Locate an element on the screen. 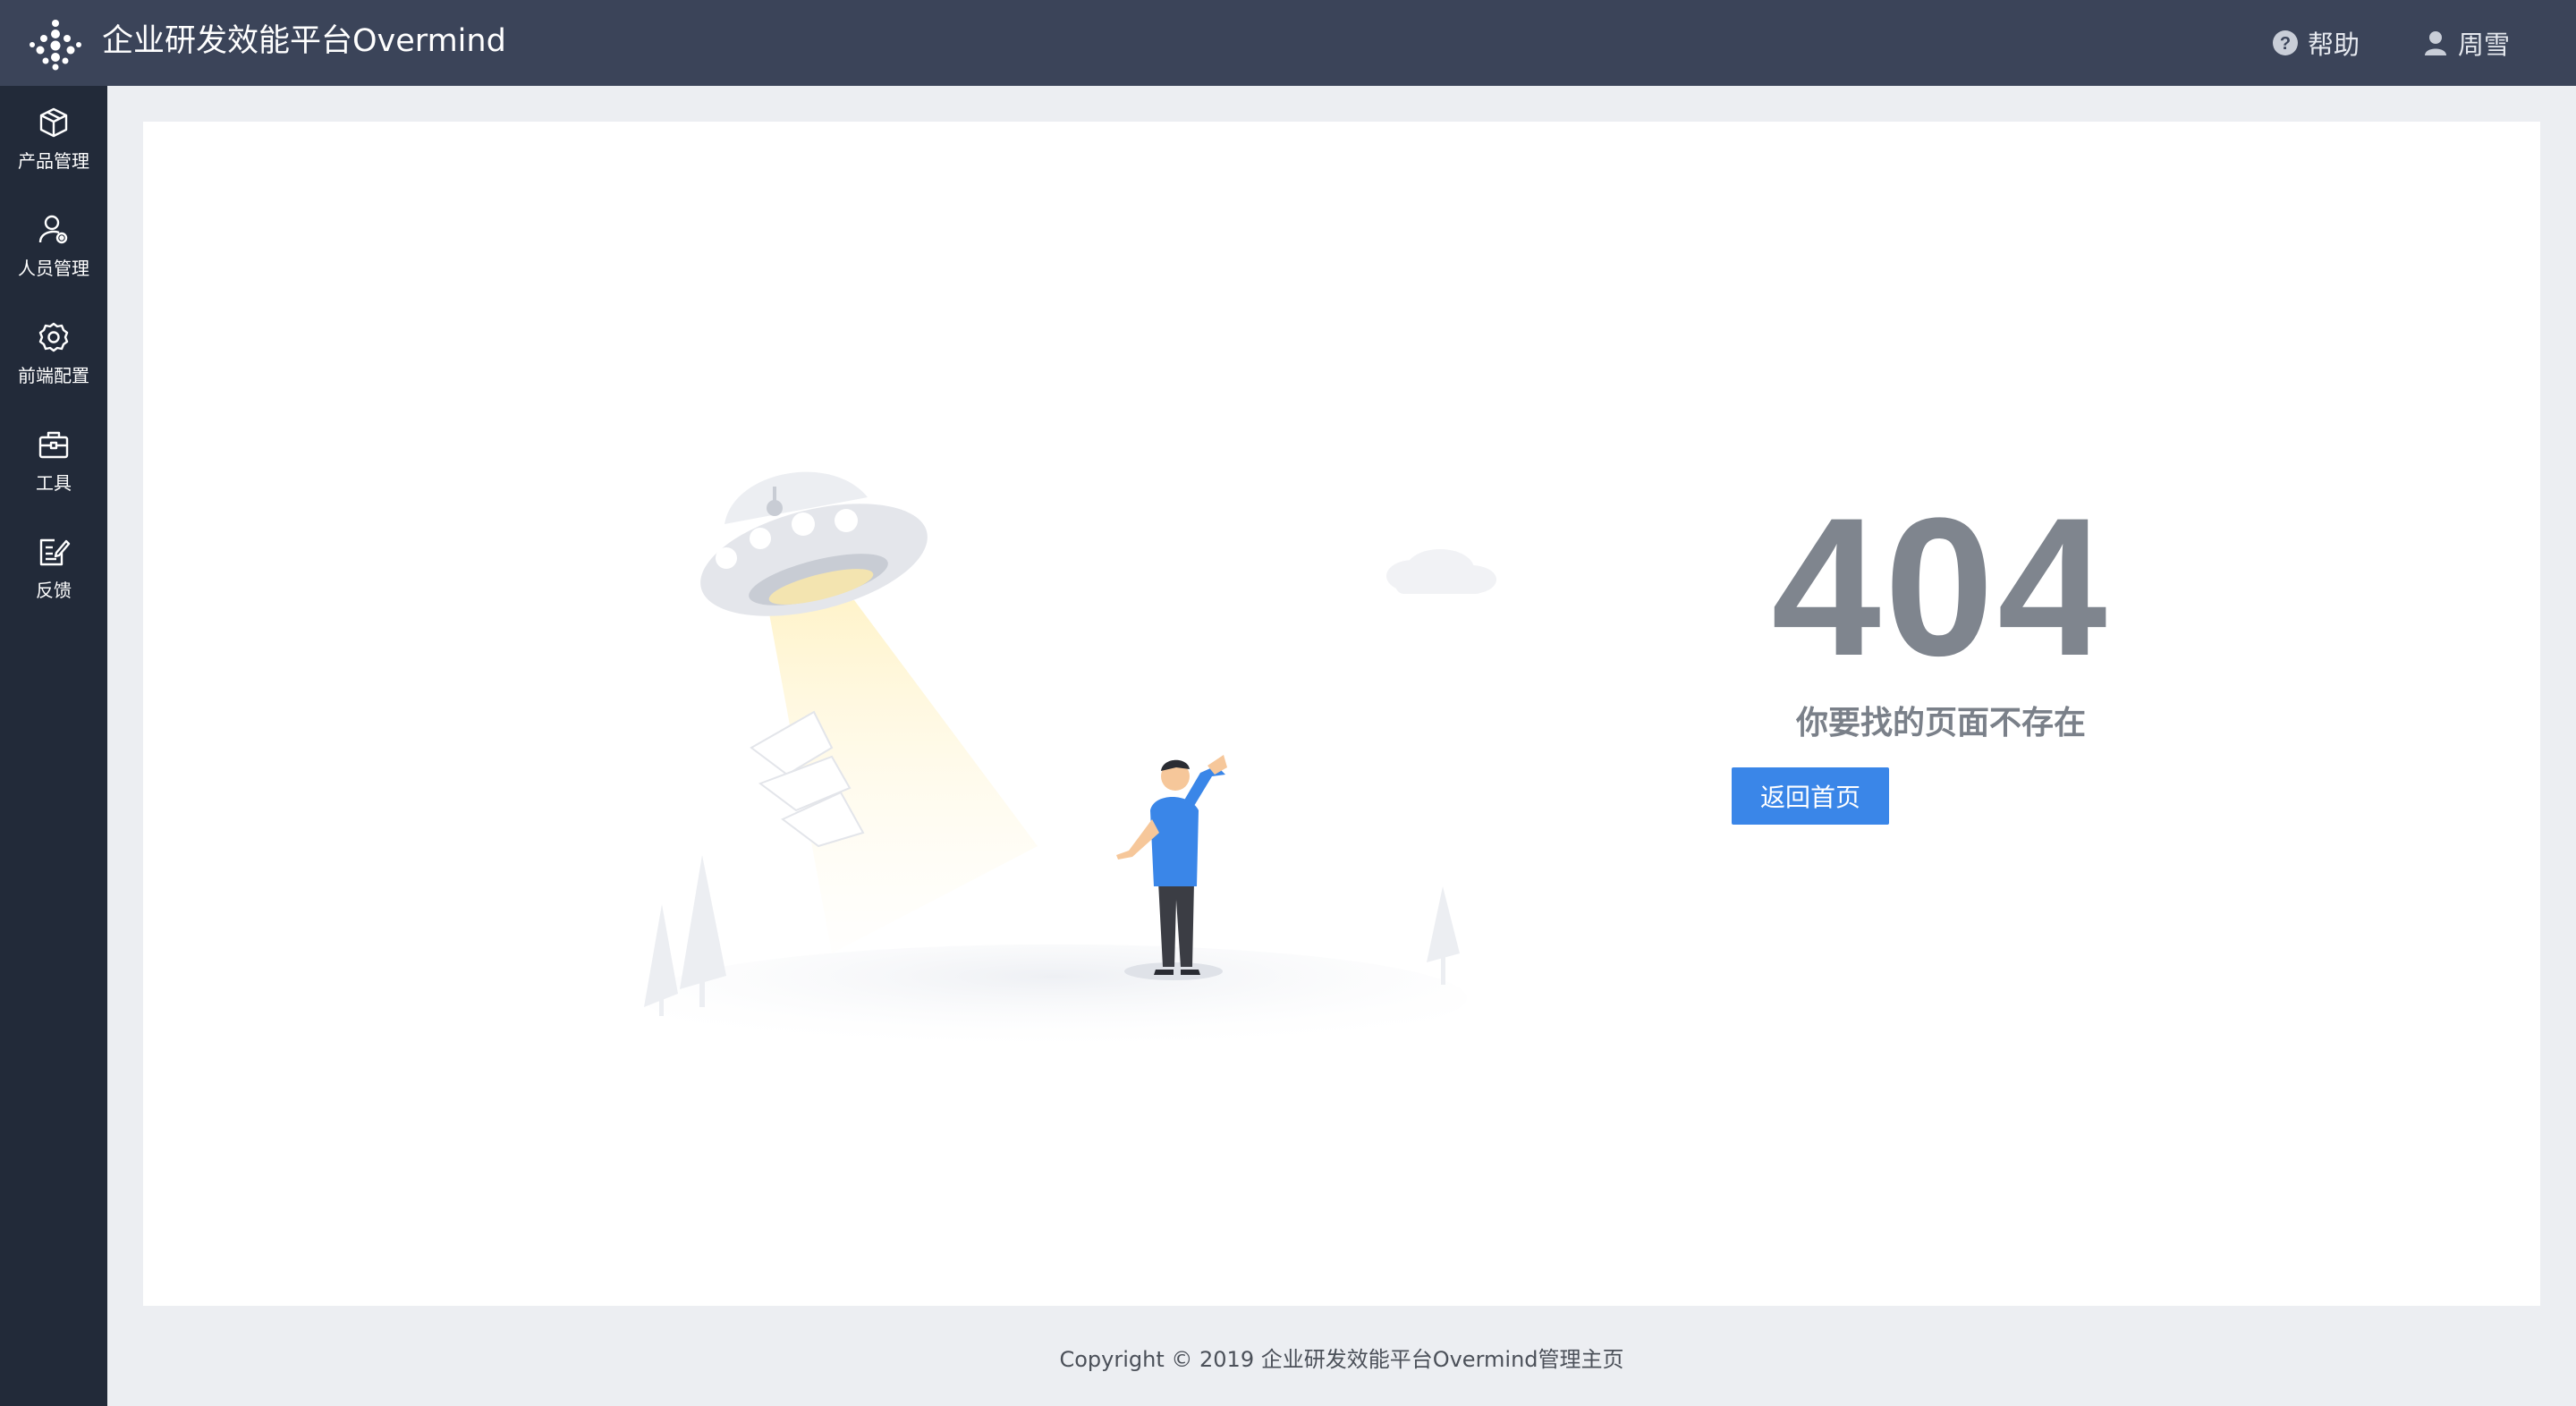 The width and height of the screenshot is (2576, 1406). sidebar-item-label: 工具 is located at coordinates (54, 483).